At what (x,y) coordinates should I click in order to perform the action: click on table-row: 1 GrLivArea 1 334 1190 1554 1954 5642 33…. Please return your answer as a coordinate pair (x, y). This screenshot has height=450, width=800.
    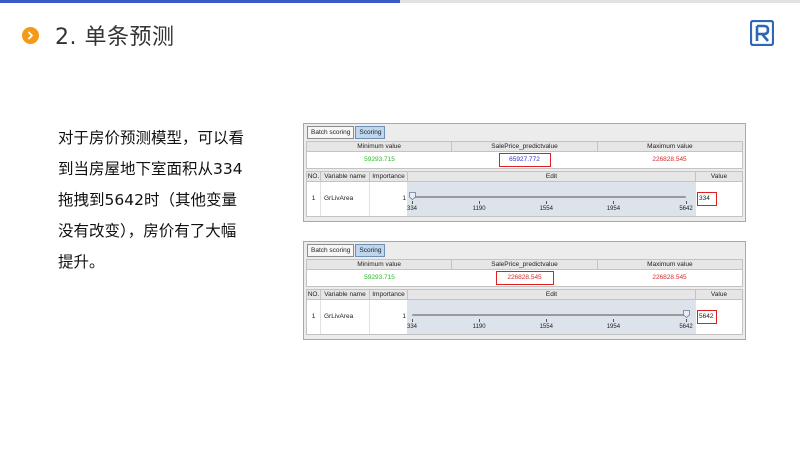
    Looking at the image, I should click on (524, 199).